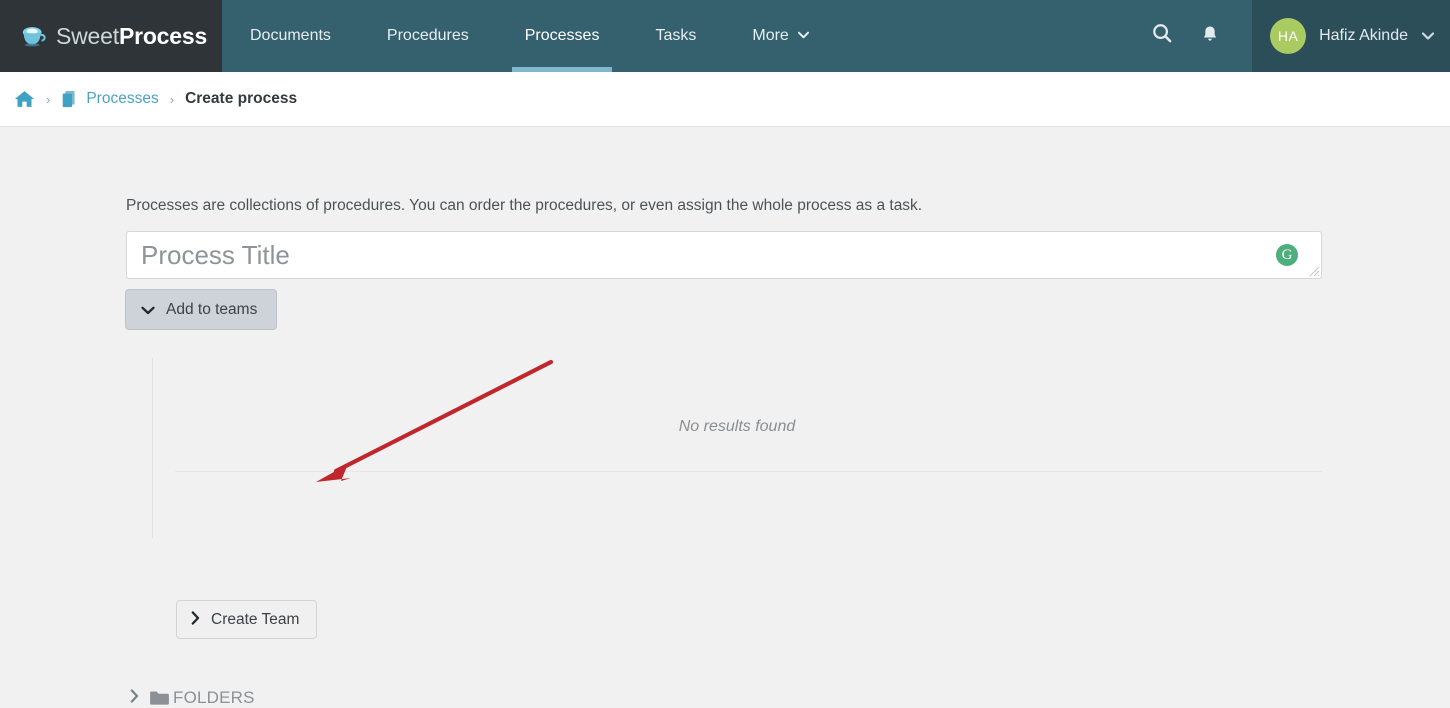 The height and width of the screenshot is (708, 1450). What do you see at coordinates (212, 309) in the screenshot?
I see `add-to-teams-label: Add to teams` at bounding box center [212, 309].